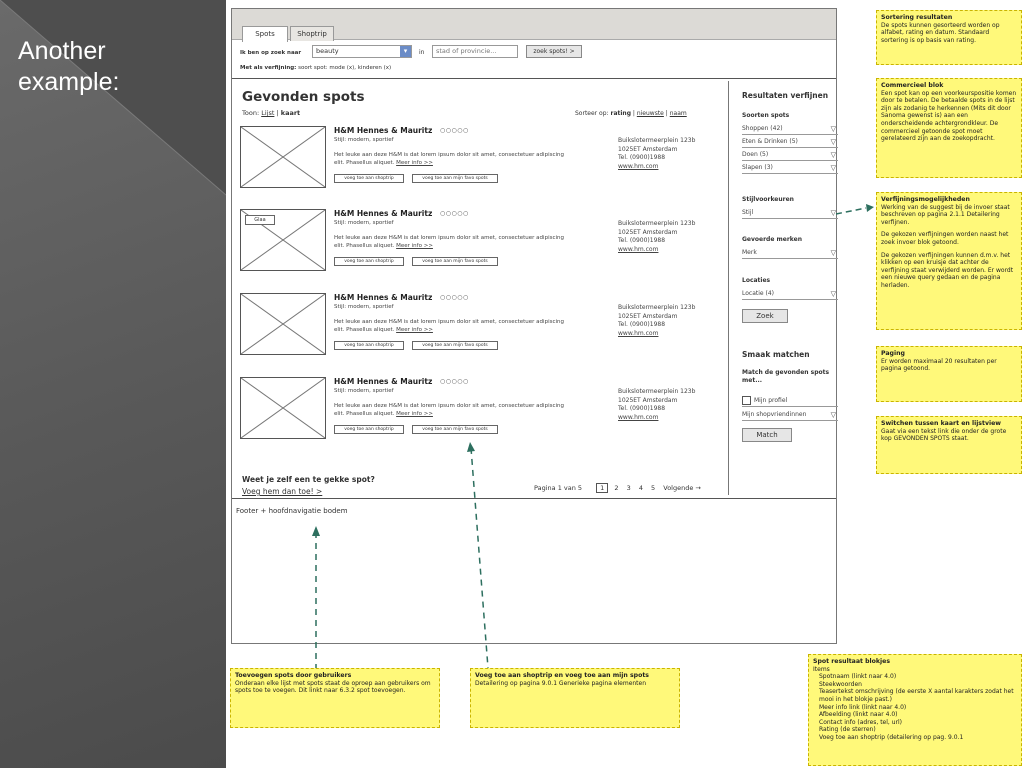  I want to click on note-title: Spot resultaat blokjes, so click(852, 661).